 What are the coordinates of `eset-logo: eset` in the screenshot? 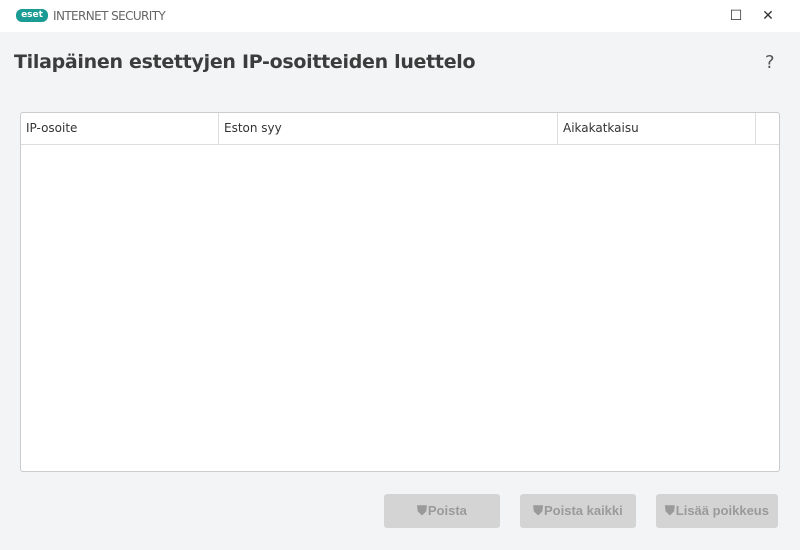 It's located at (32, 15).